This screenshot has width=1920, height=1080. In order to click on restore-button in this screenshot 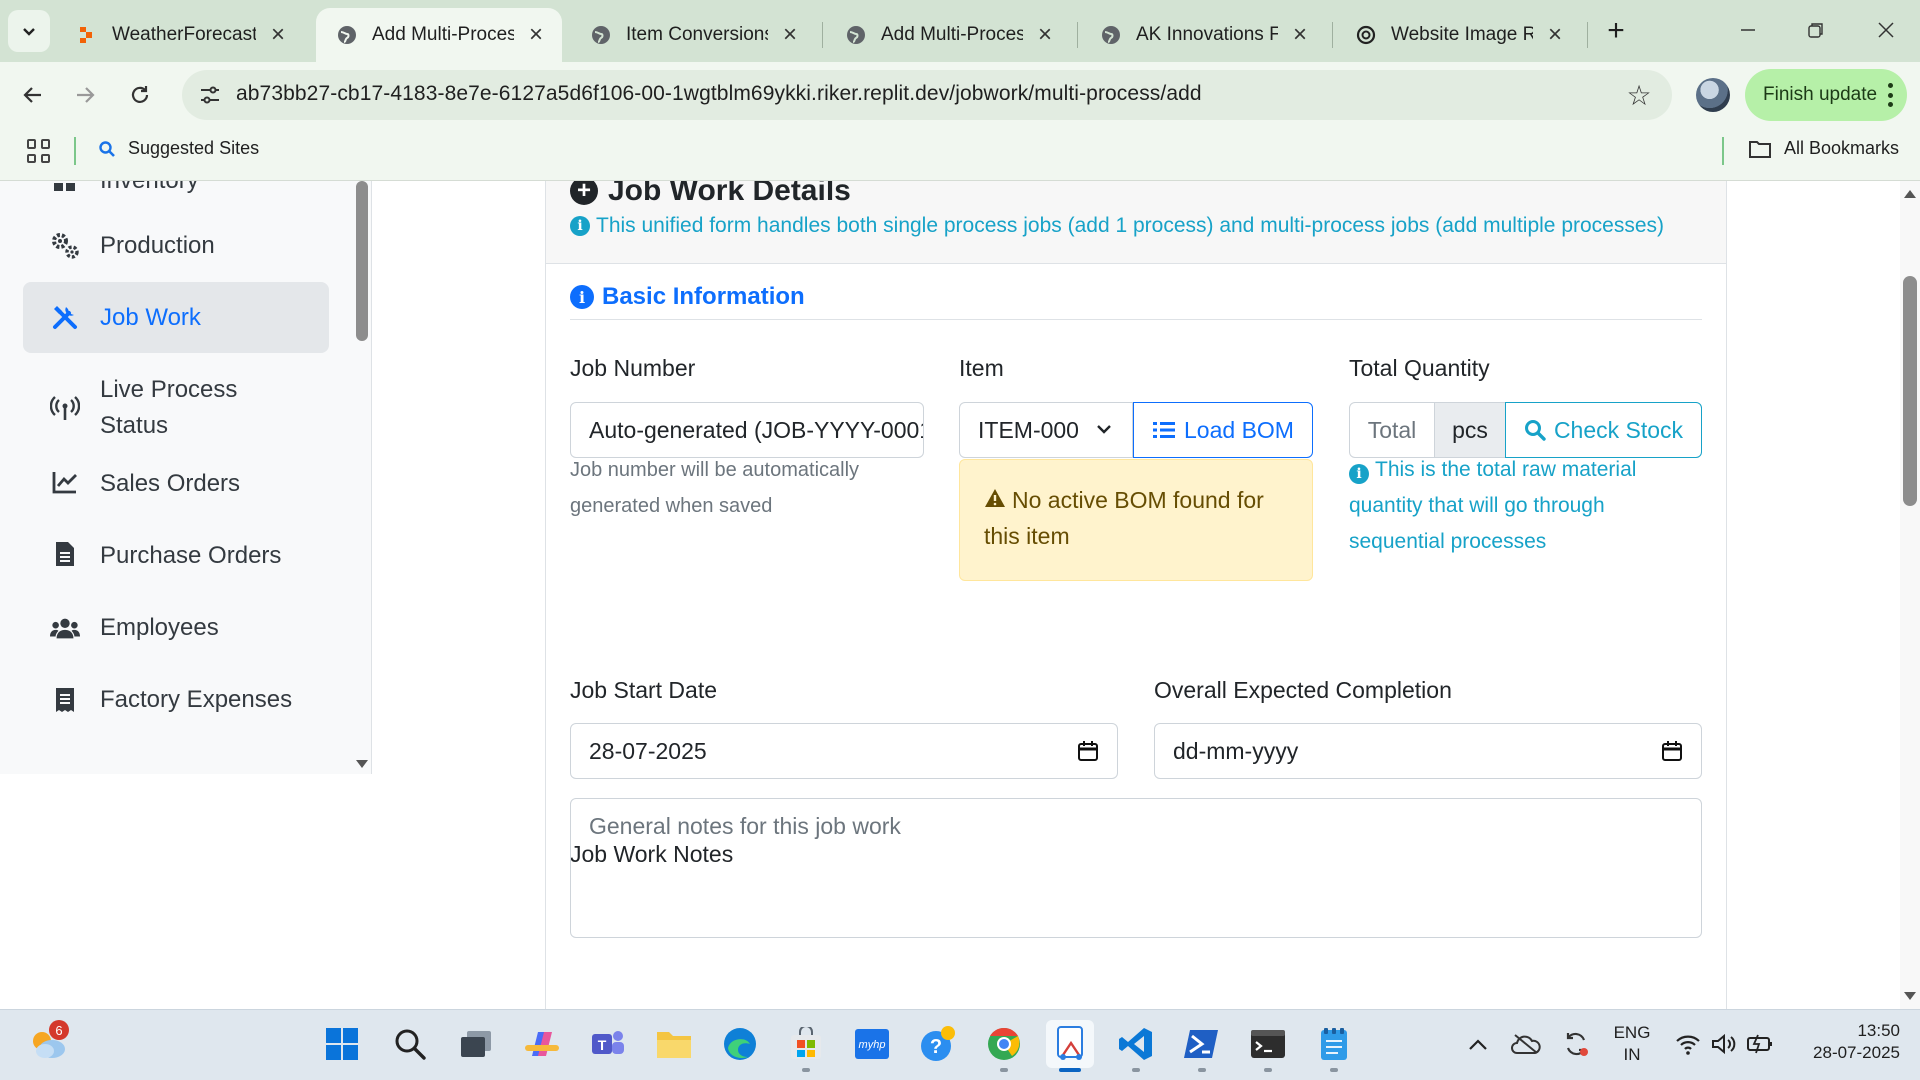, I will do `click(1816, 30)`.